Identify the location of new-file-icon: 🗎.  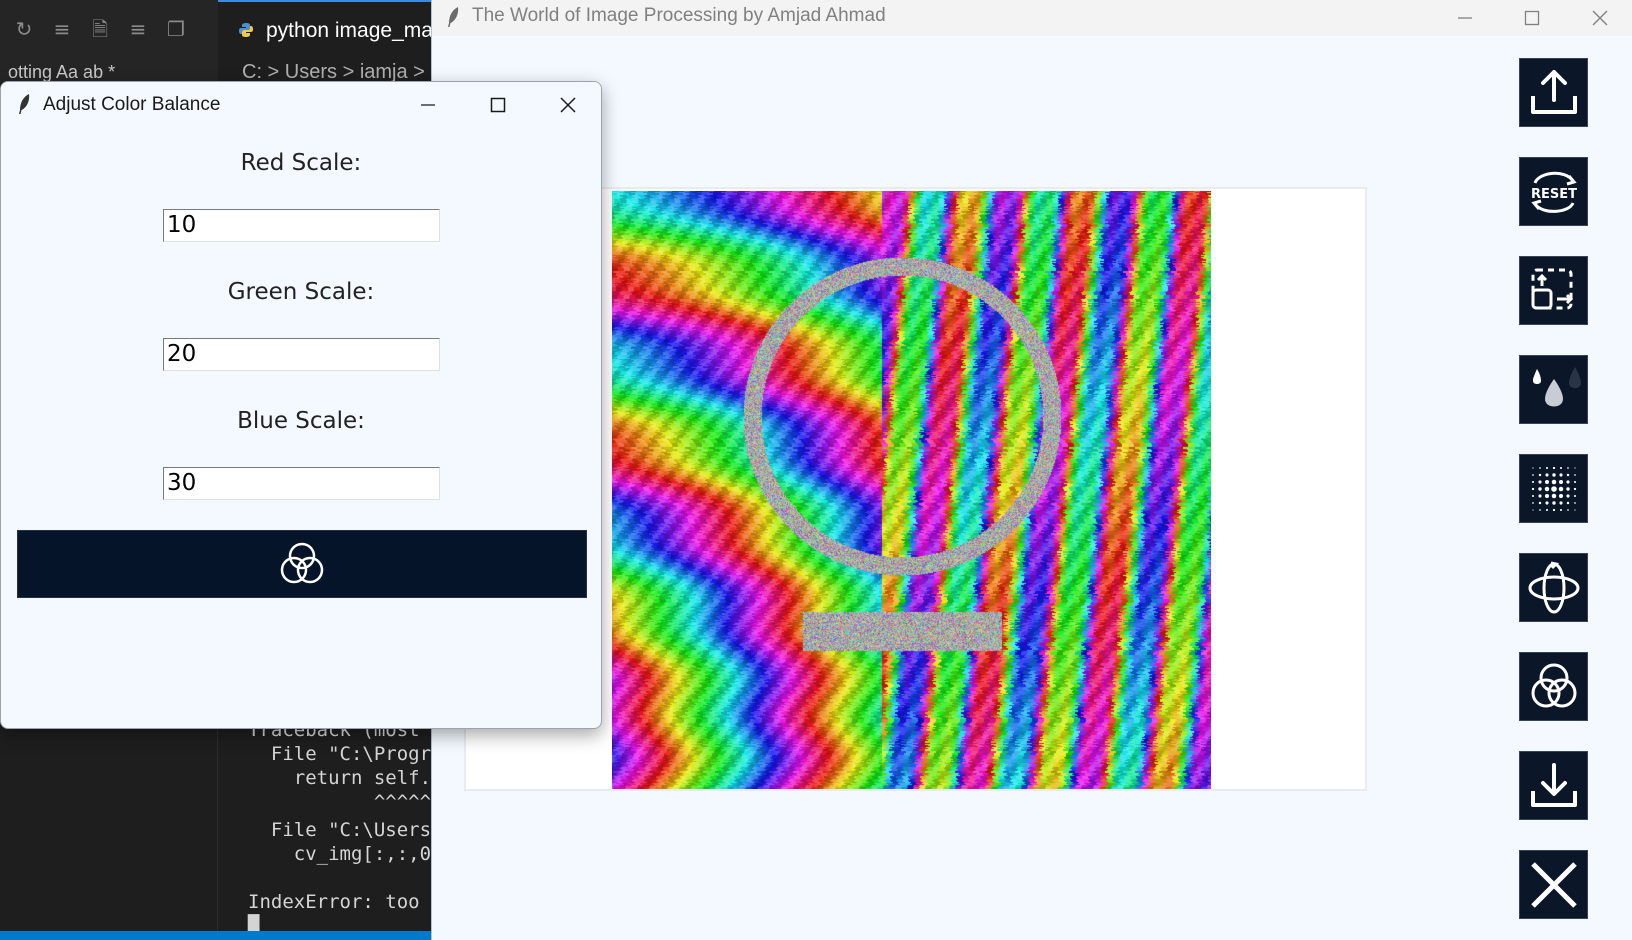
(100, 29).